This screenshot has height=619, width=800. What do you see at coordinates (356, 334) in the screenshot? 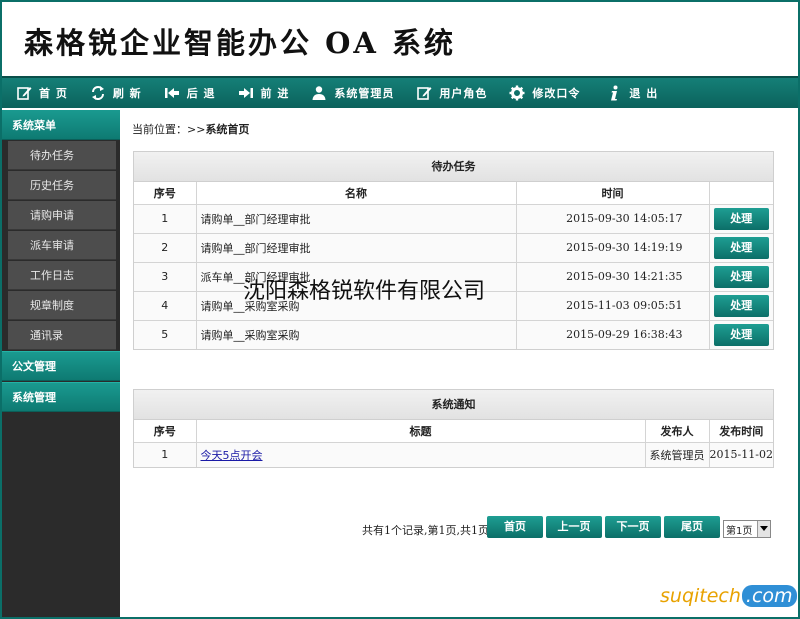
I see `task-name: 请购单__采购室采购` at bounding box center [356, 334].